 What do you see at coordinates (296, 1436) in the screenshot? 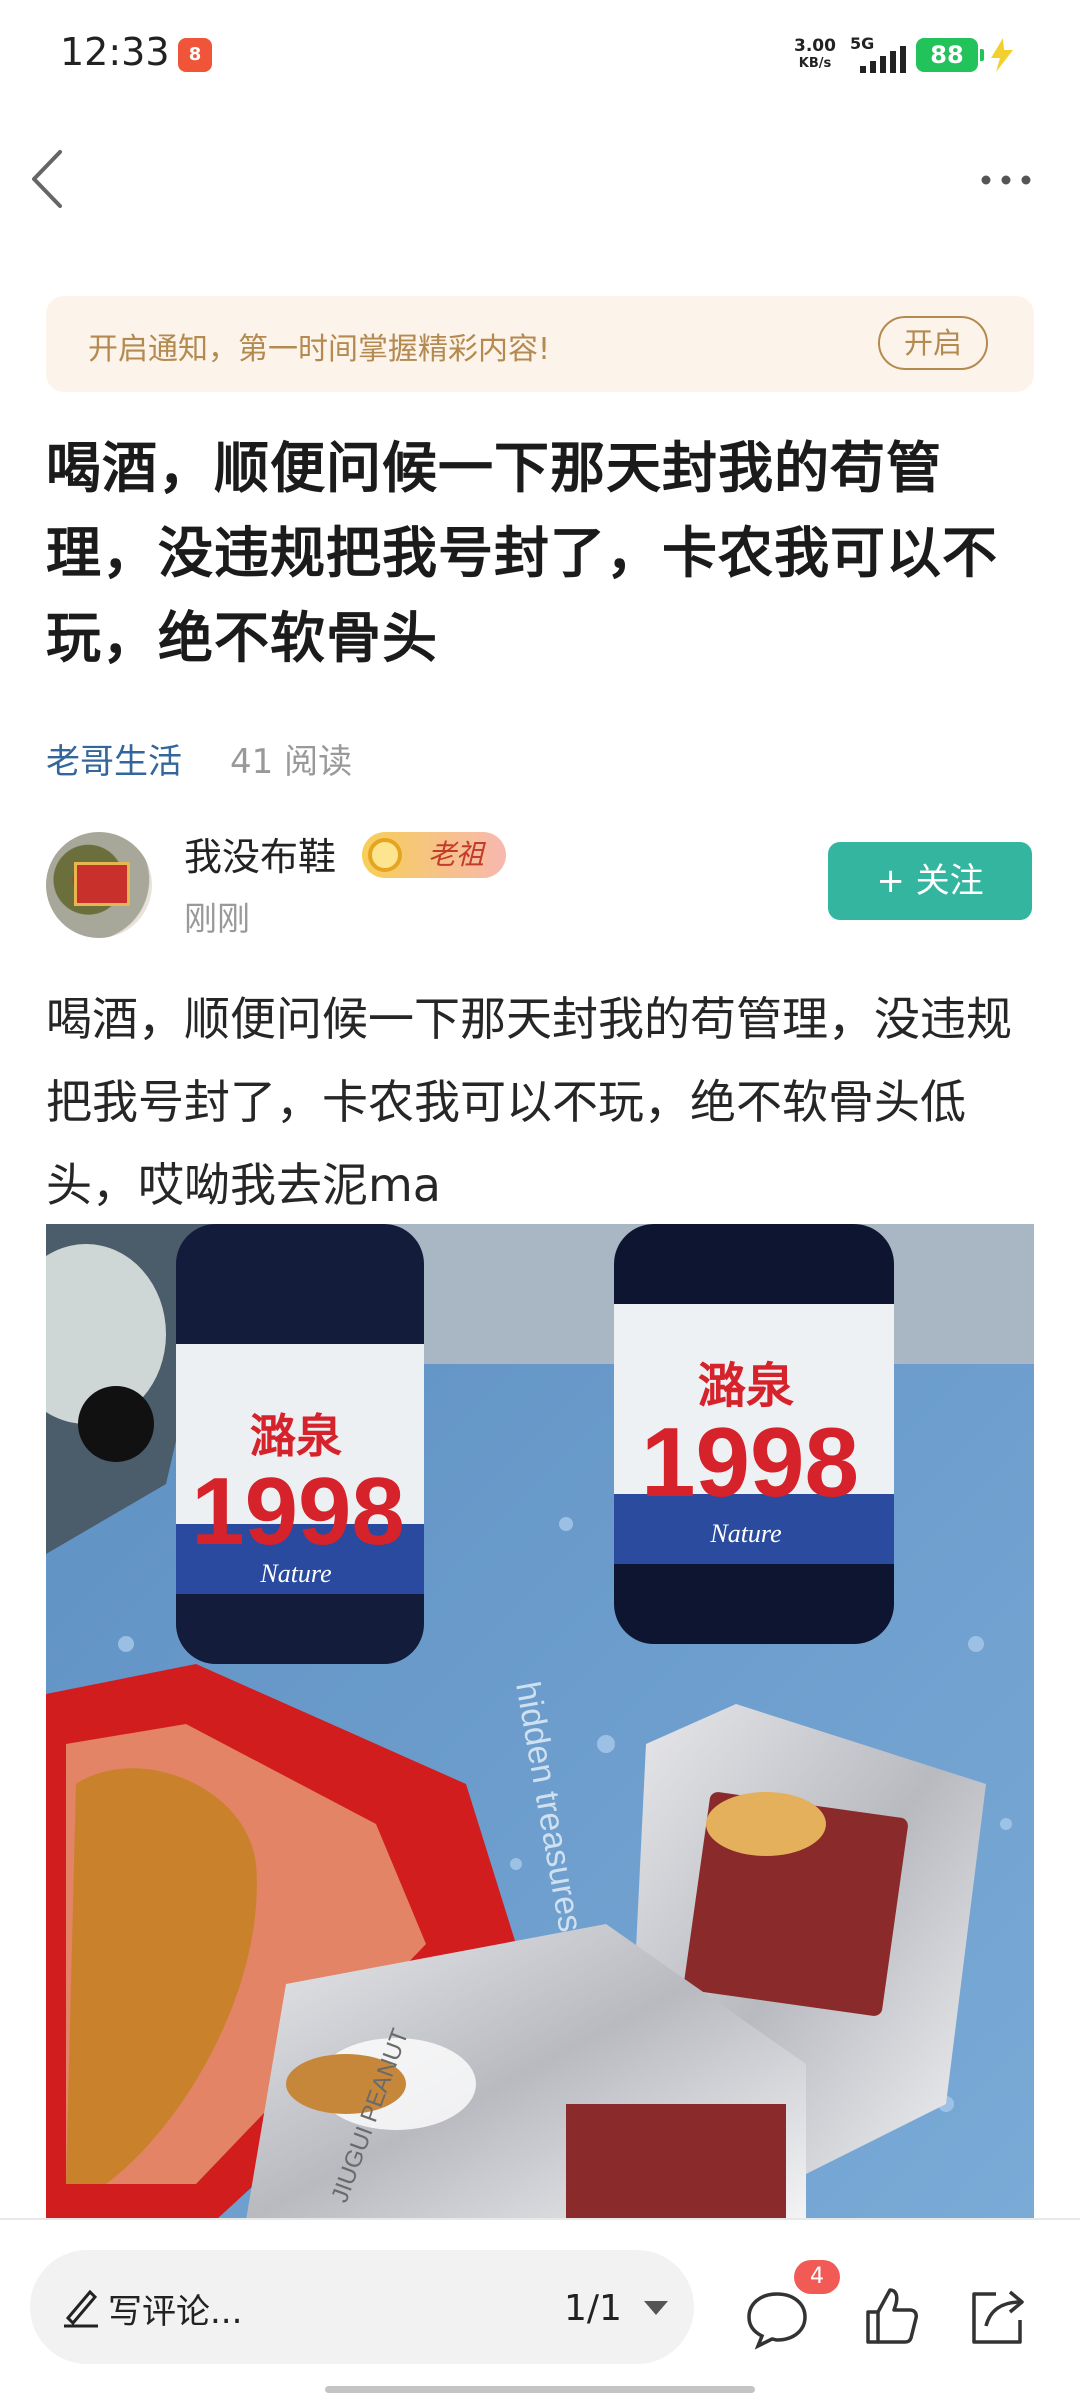
I see `left-bottle-brand: 潞泉` at bounding box center [296, 1436].